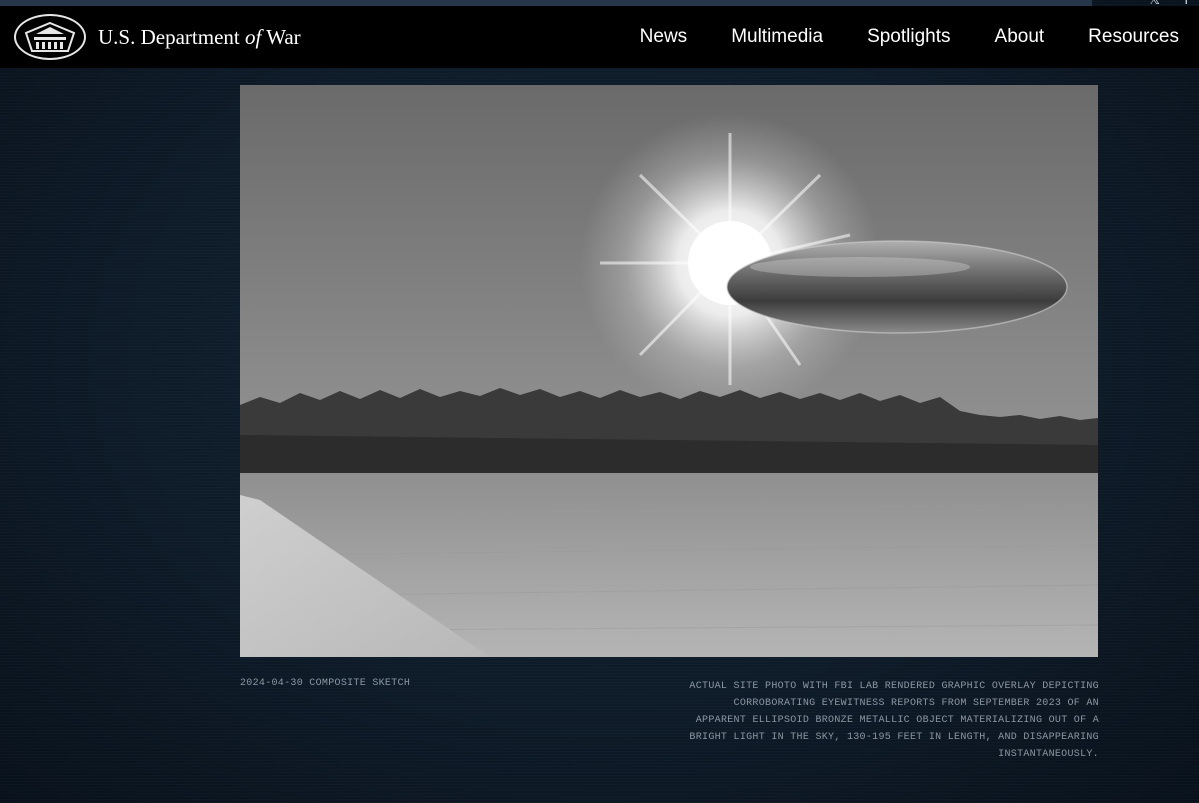  What do you see at coordinates (325, 683) in the screenshot?
I see `photo-date-label: 2024-04-30 COMPOSITE SKETCH` at bounding box center [325, 683].